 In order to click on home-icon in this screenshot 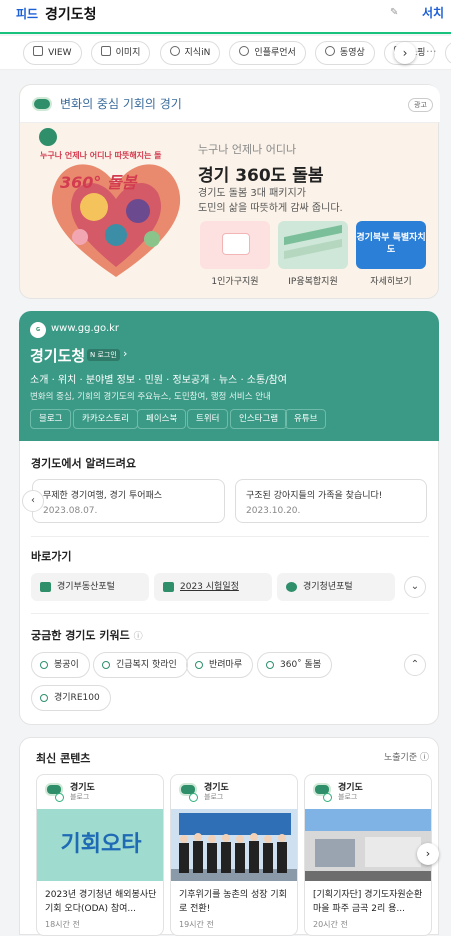, I will do `click(45, 587)`.